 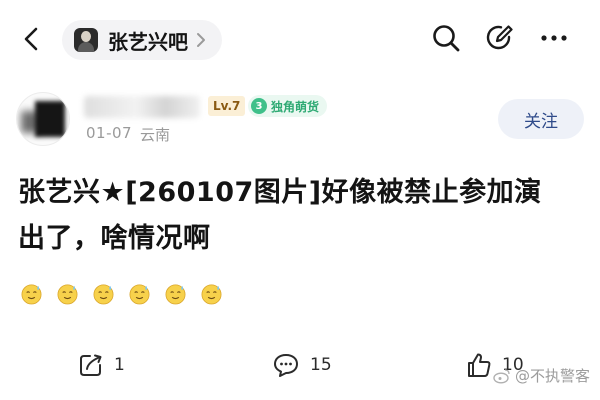 I want to click on title-badge: 3 独角萌货, so click(x=288, y=106).